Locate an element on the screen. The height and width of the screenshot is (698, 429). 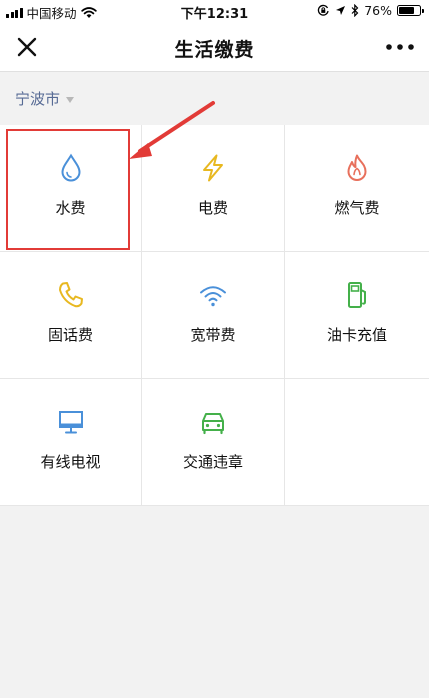
service-label: 电费 is located at coordinates (212, 208).